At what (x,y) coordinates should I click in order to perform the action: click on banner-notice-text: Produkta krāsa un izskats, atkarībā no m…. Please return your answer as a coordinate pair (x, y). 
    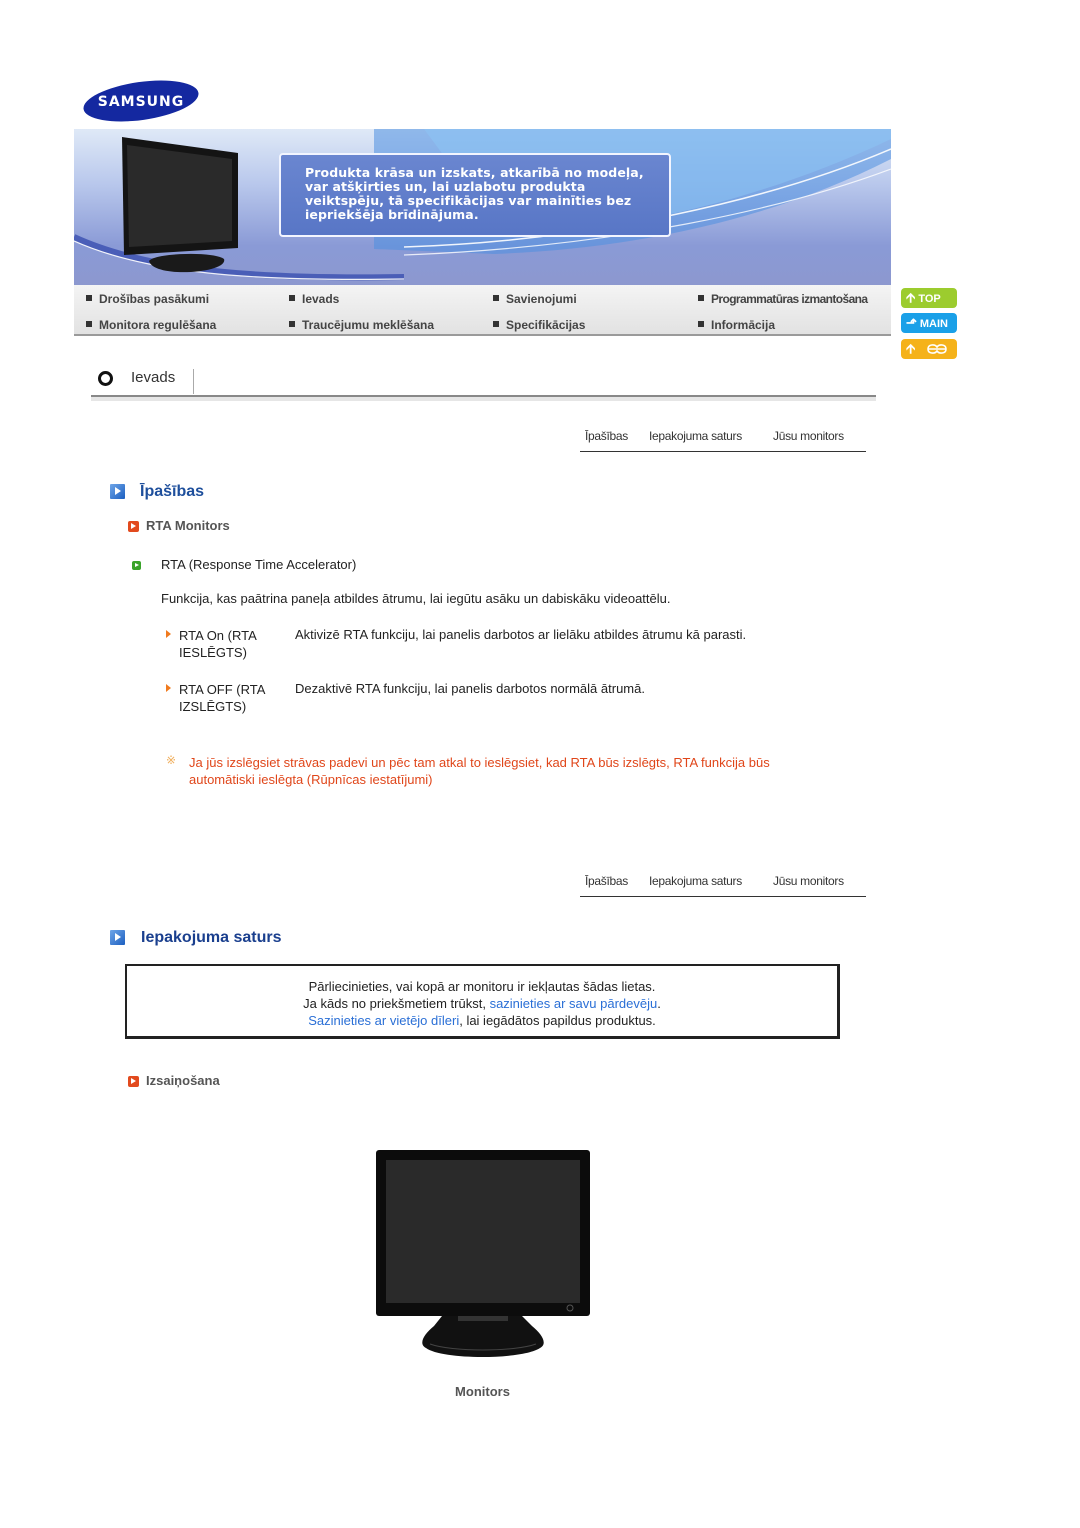
    Looking at the image, I should click on (474, 193).